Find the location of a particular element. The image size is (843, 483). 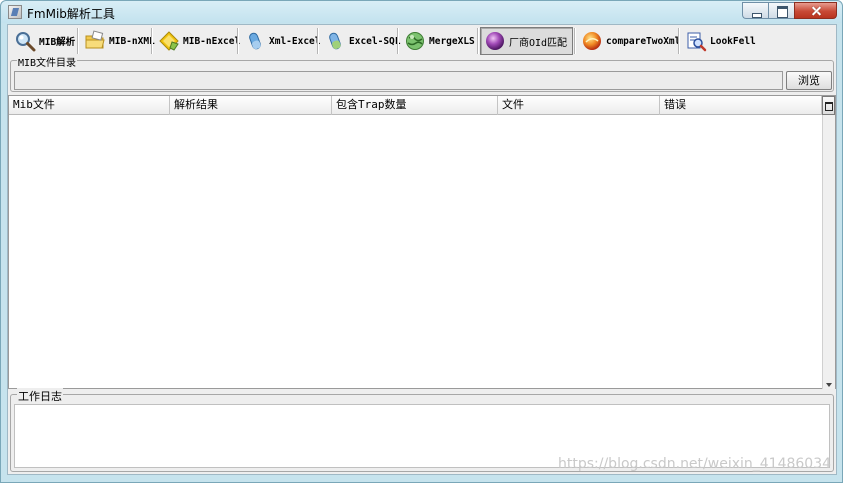

column-header-error: 错误 is located at coordinates (741, 105).